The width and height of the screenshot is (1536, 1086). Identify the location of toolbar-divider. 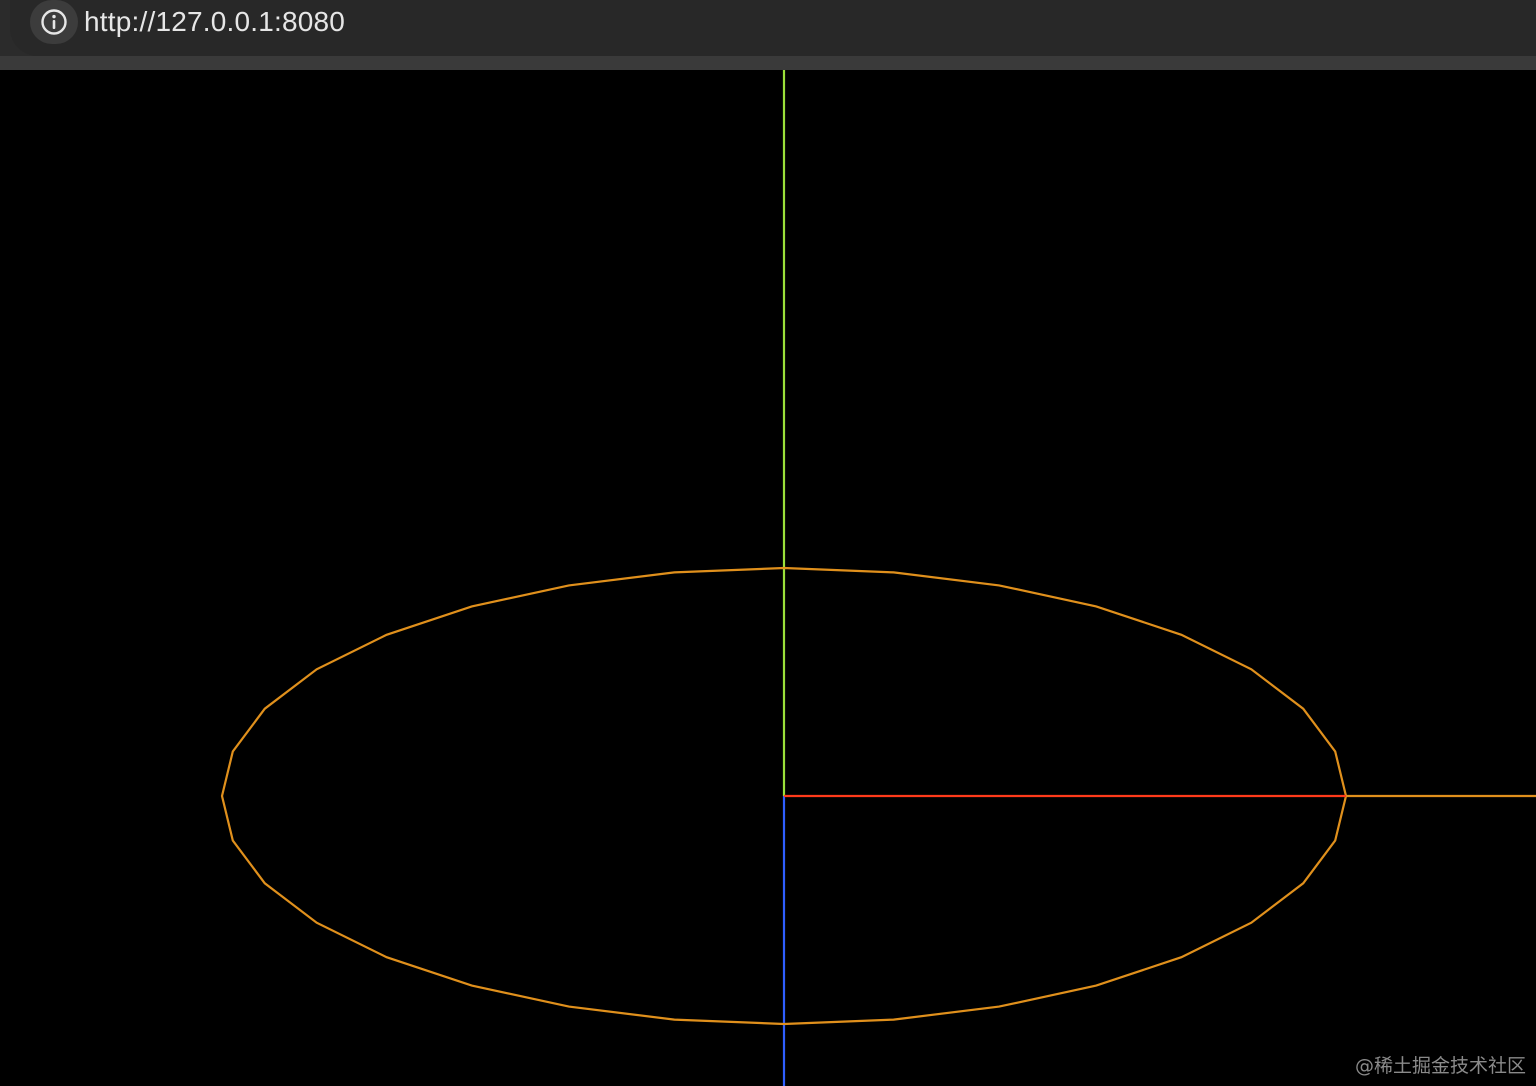
(768, 63).